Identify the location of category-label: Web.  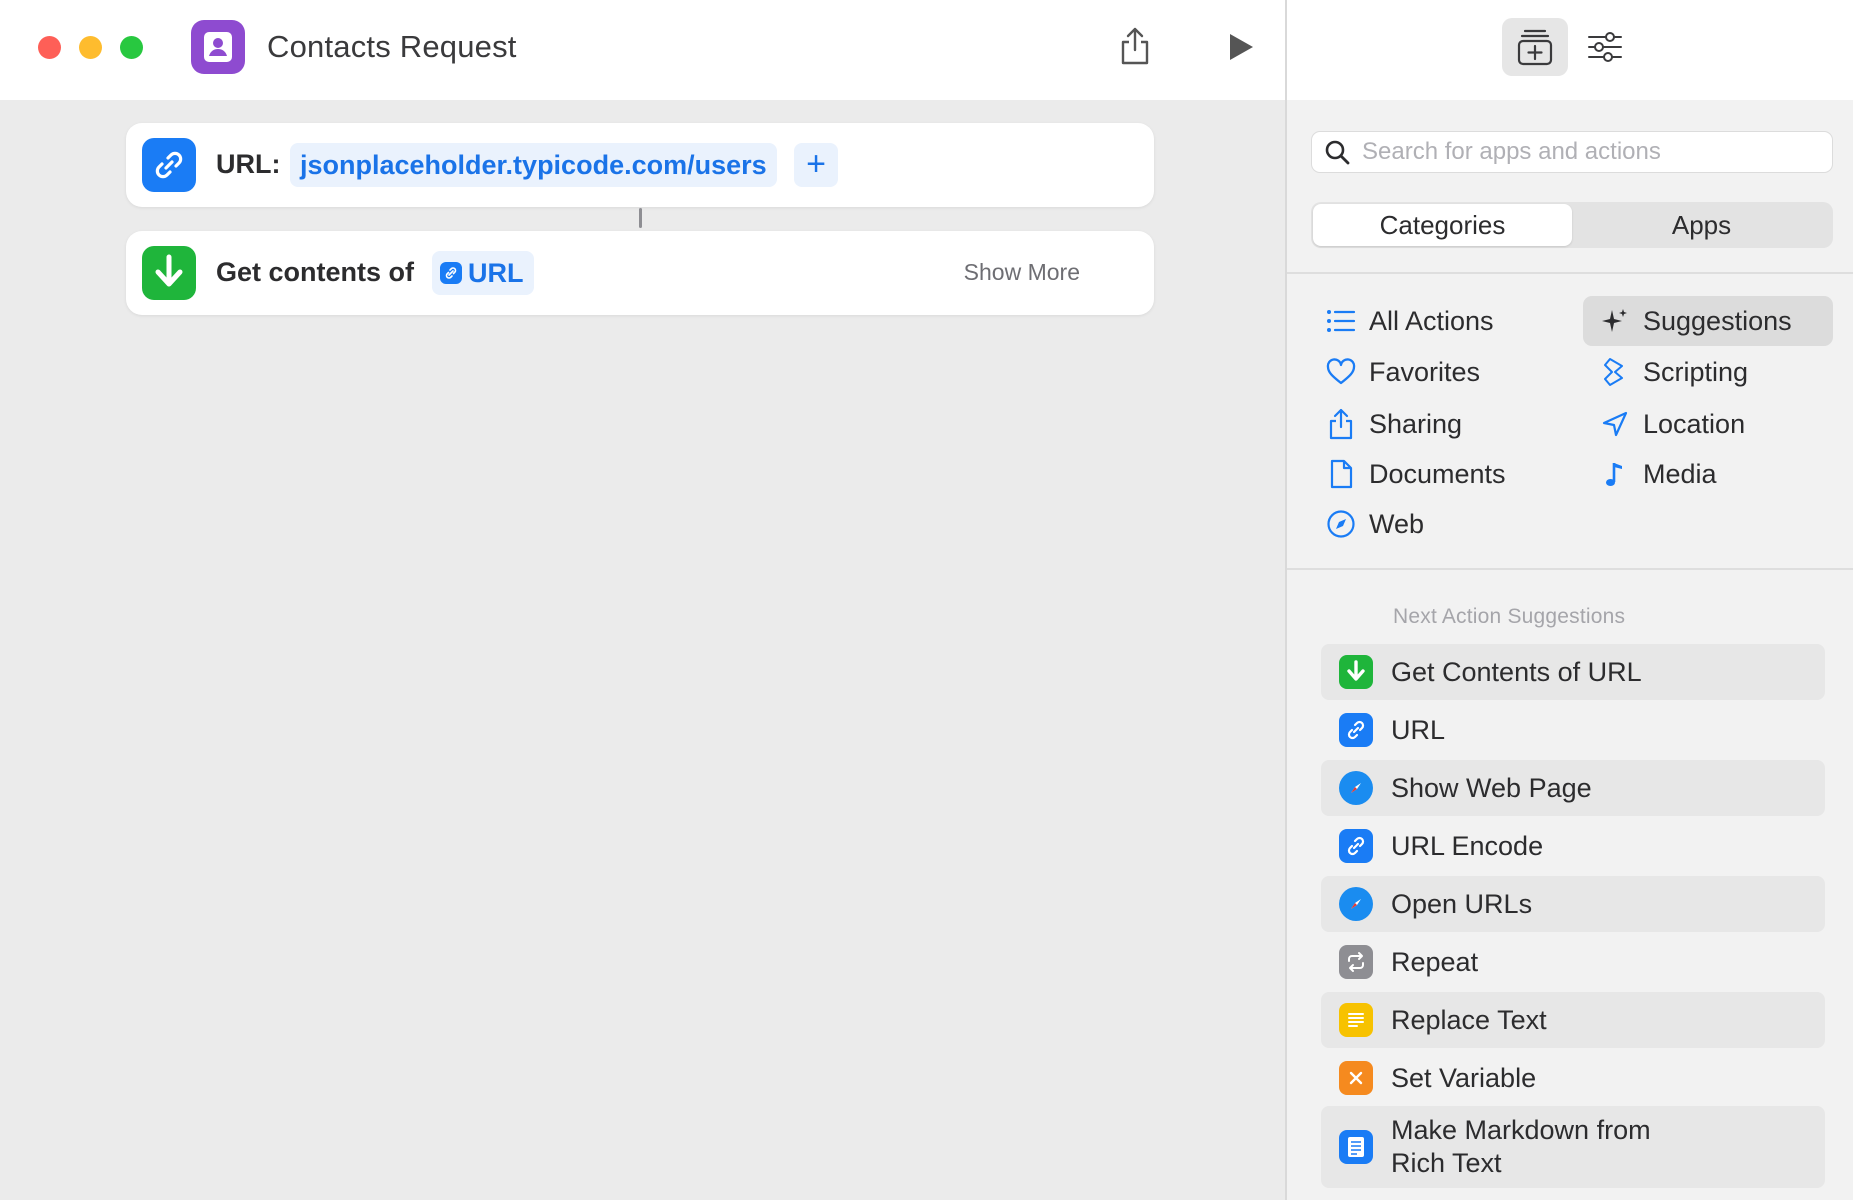
(1397, 523).